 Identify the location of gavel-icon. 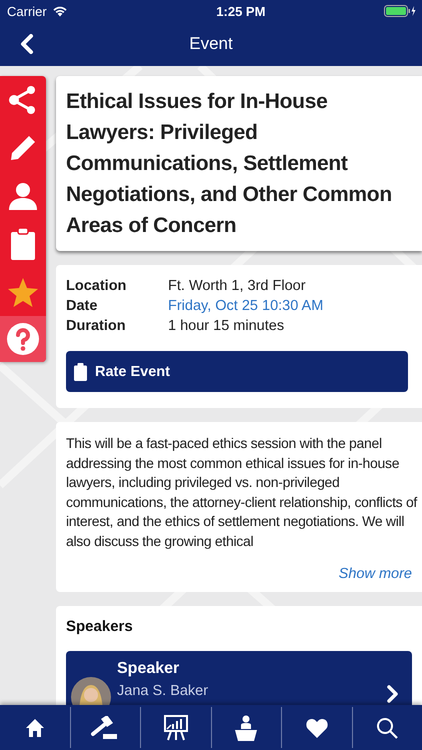
(105, 728).